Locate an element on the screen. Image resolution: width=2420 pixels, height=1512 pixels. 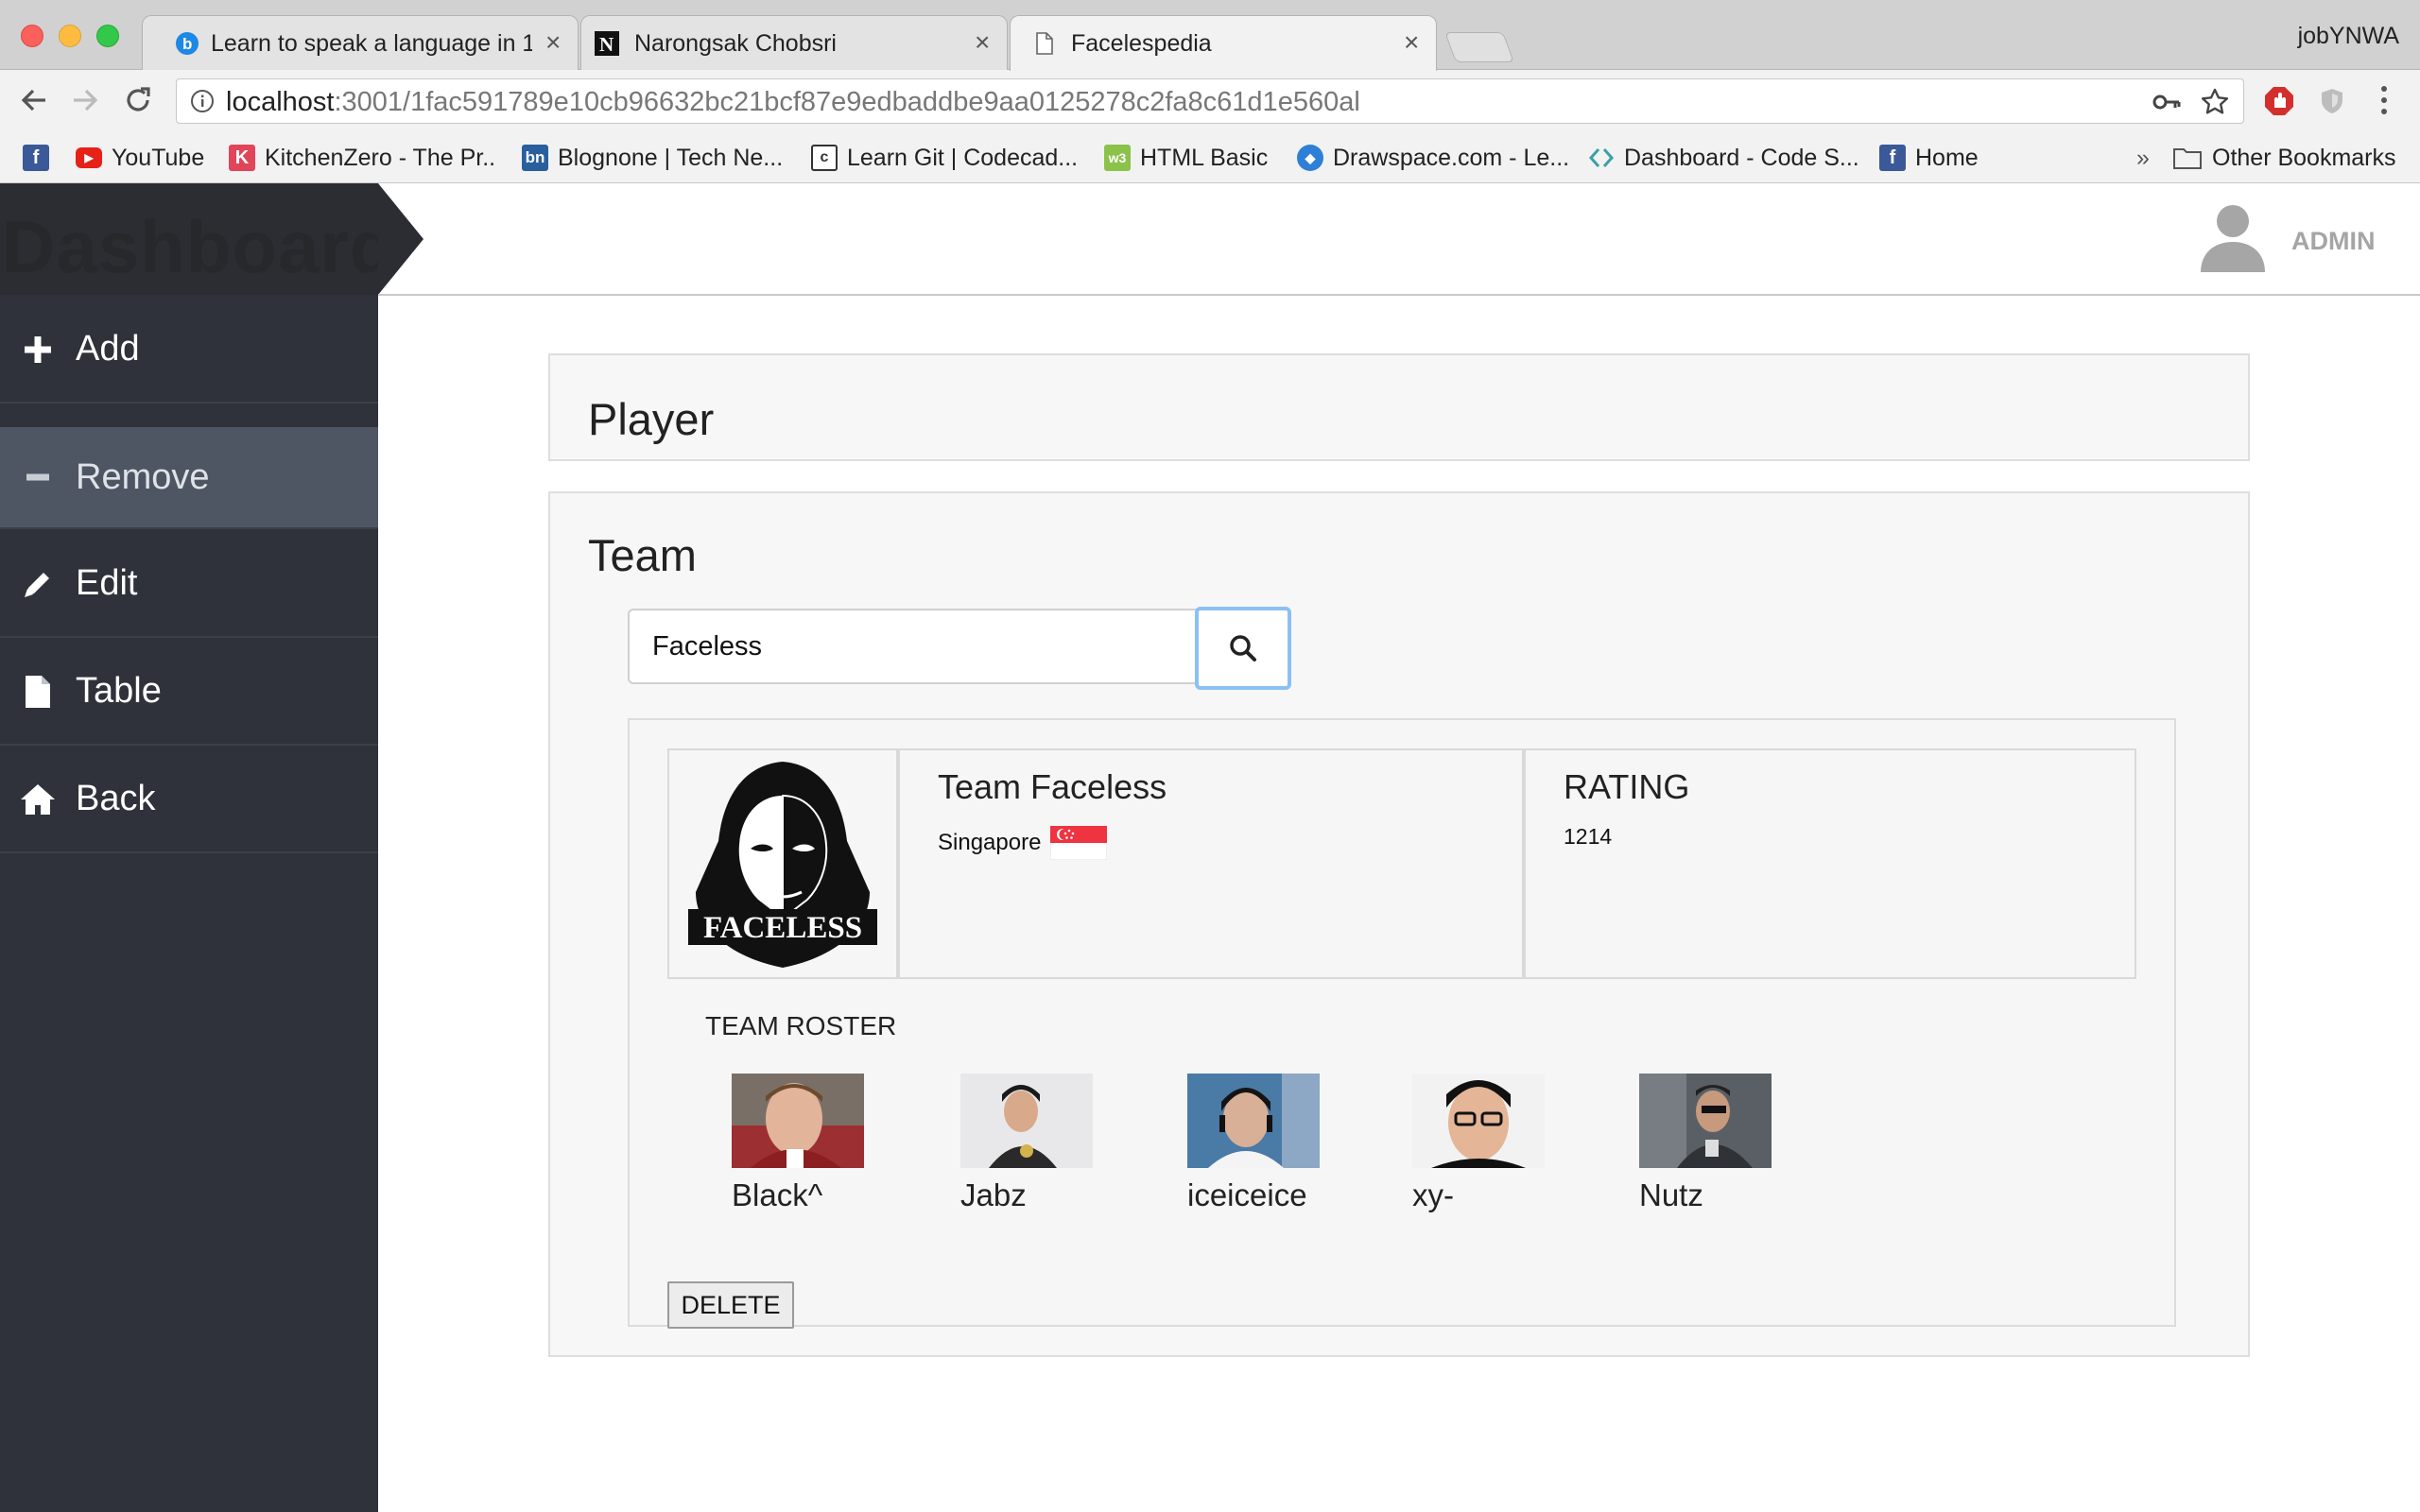
country-label: Singapore is located at coordinates (990, 842).